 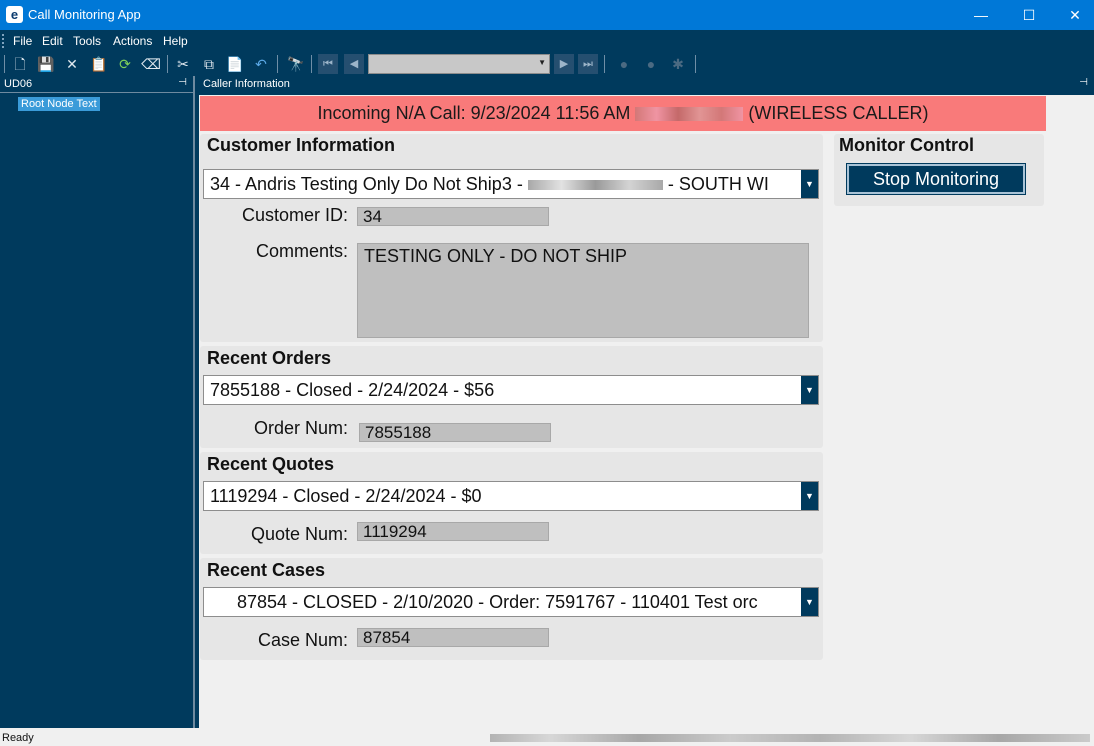 What do you see at coordinates (906, 145) in the screenshot?
I see `monitor-control-heading: Monitor Control` at bounding box center [906, 145].